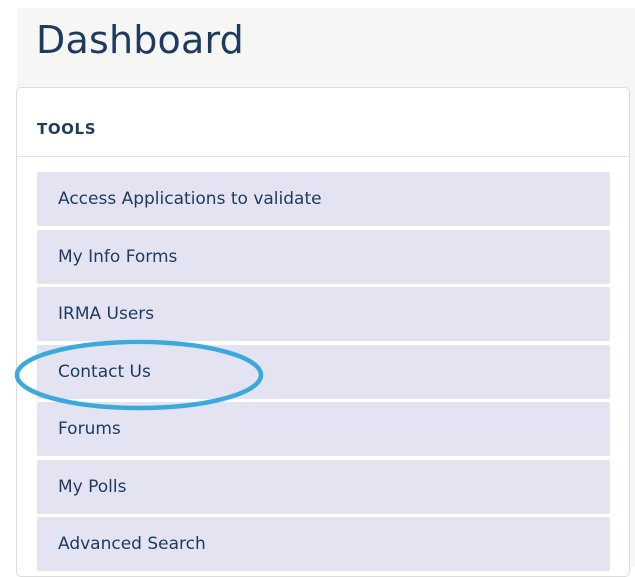 This screenshot has width=635, height=577. I want to click on tool-link-access-applications: Access Applications to validate, so click(190, 199).